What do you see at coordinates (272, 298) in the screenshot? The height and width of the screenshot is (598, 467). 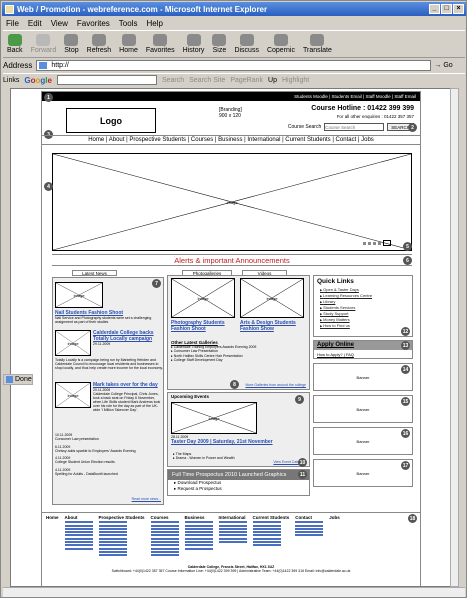 I see `gallery-image-2: Image` at bounding box center [272, 298].